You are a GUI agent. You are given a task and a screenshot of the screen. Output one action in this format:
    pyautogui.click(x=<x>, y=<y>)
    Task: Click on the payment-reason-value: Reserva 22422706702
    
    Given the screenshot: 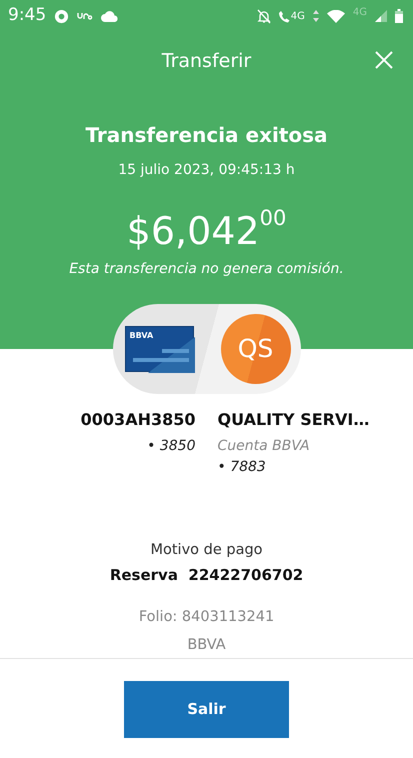 What is the action you would take?
    pyautogui.click(x=206, y=575)
    